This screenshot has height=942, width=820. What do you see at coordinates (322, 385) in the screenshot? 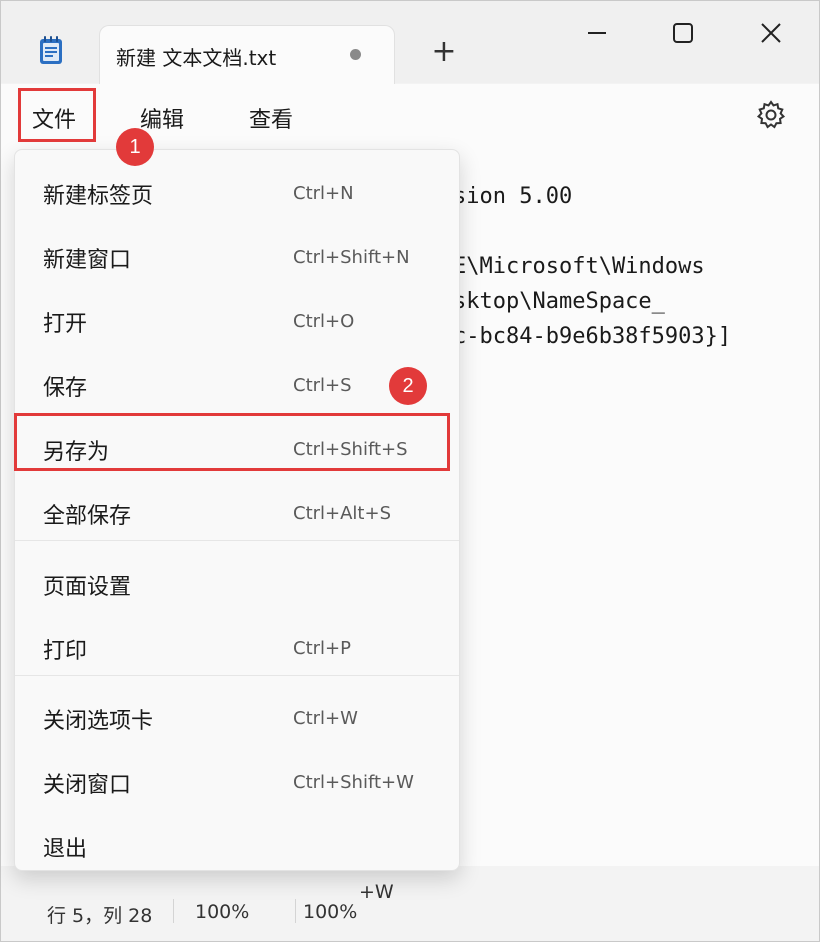
I see `menu-item-shortcut: Ctrl+S` at bounding box center [322, 385].